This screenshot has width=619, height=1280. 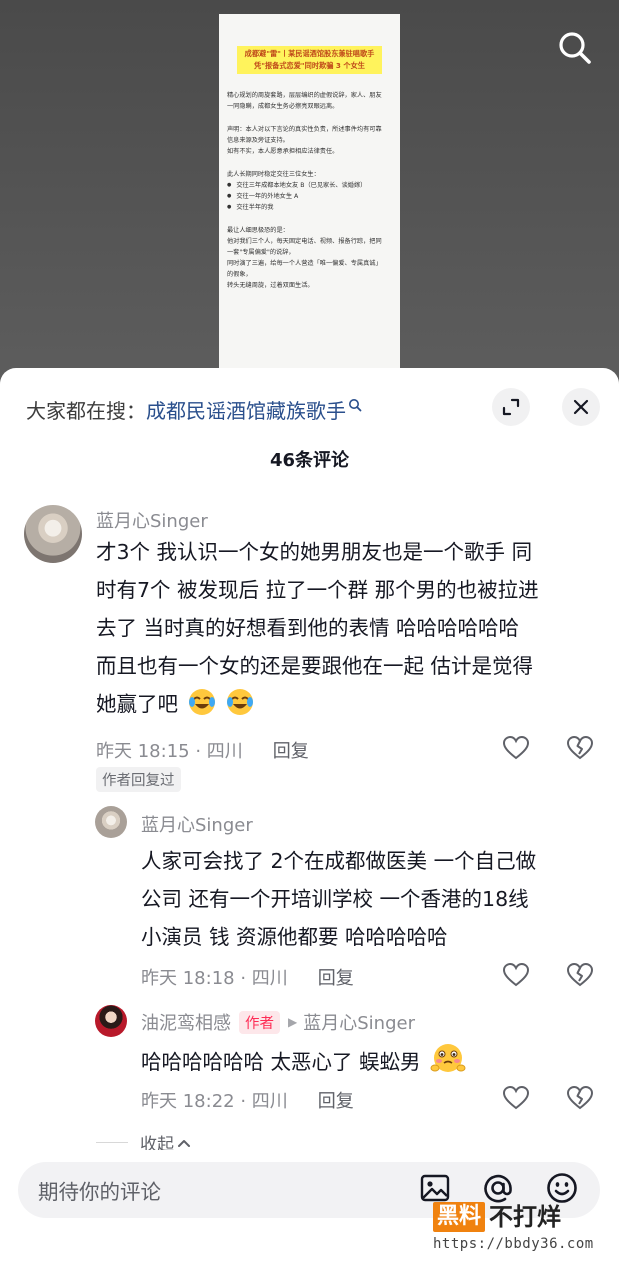 I want to click on comment-meta: 昨天 18:18 · 四川 回复, so click(x=247, y=977).